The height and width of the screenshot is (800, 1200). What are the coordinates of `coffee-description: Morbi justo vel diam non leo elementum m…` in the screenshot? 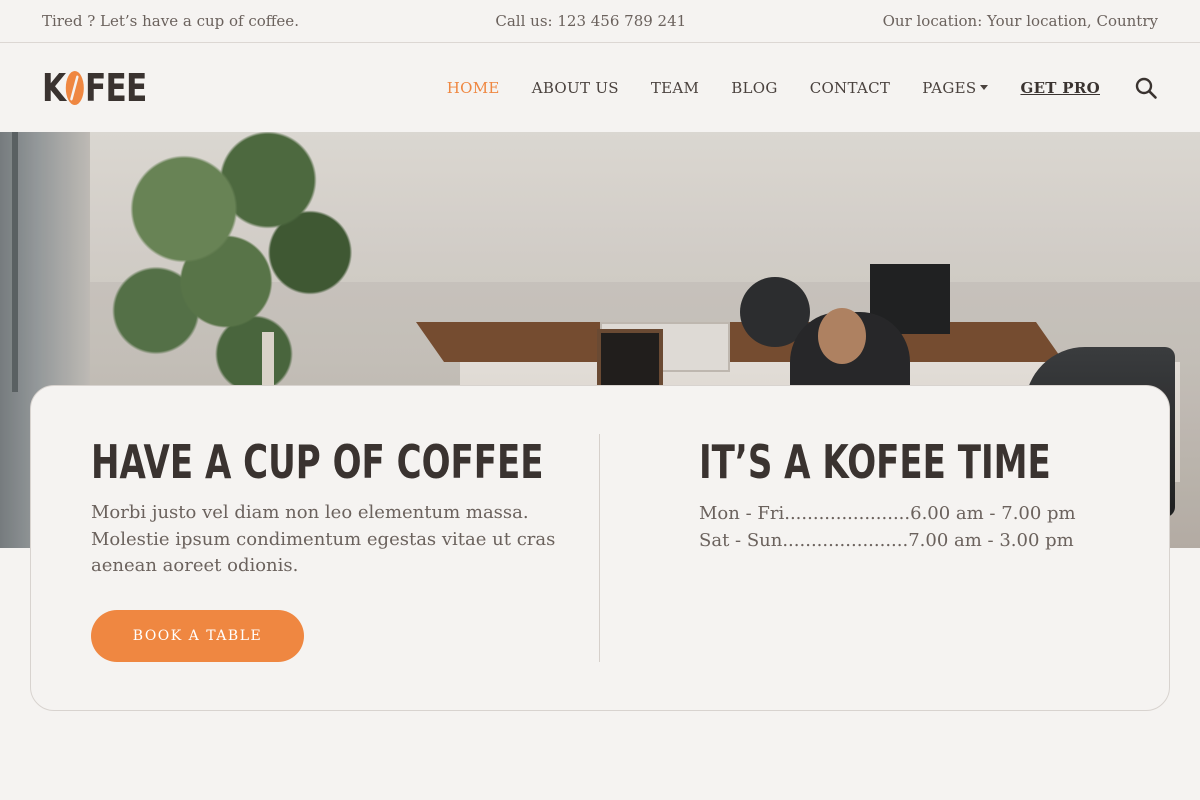 It's located at (323, 539).